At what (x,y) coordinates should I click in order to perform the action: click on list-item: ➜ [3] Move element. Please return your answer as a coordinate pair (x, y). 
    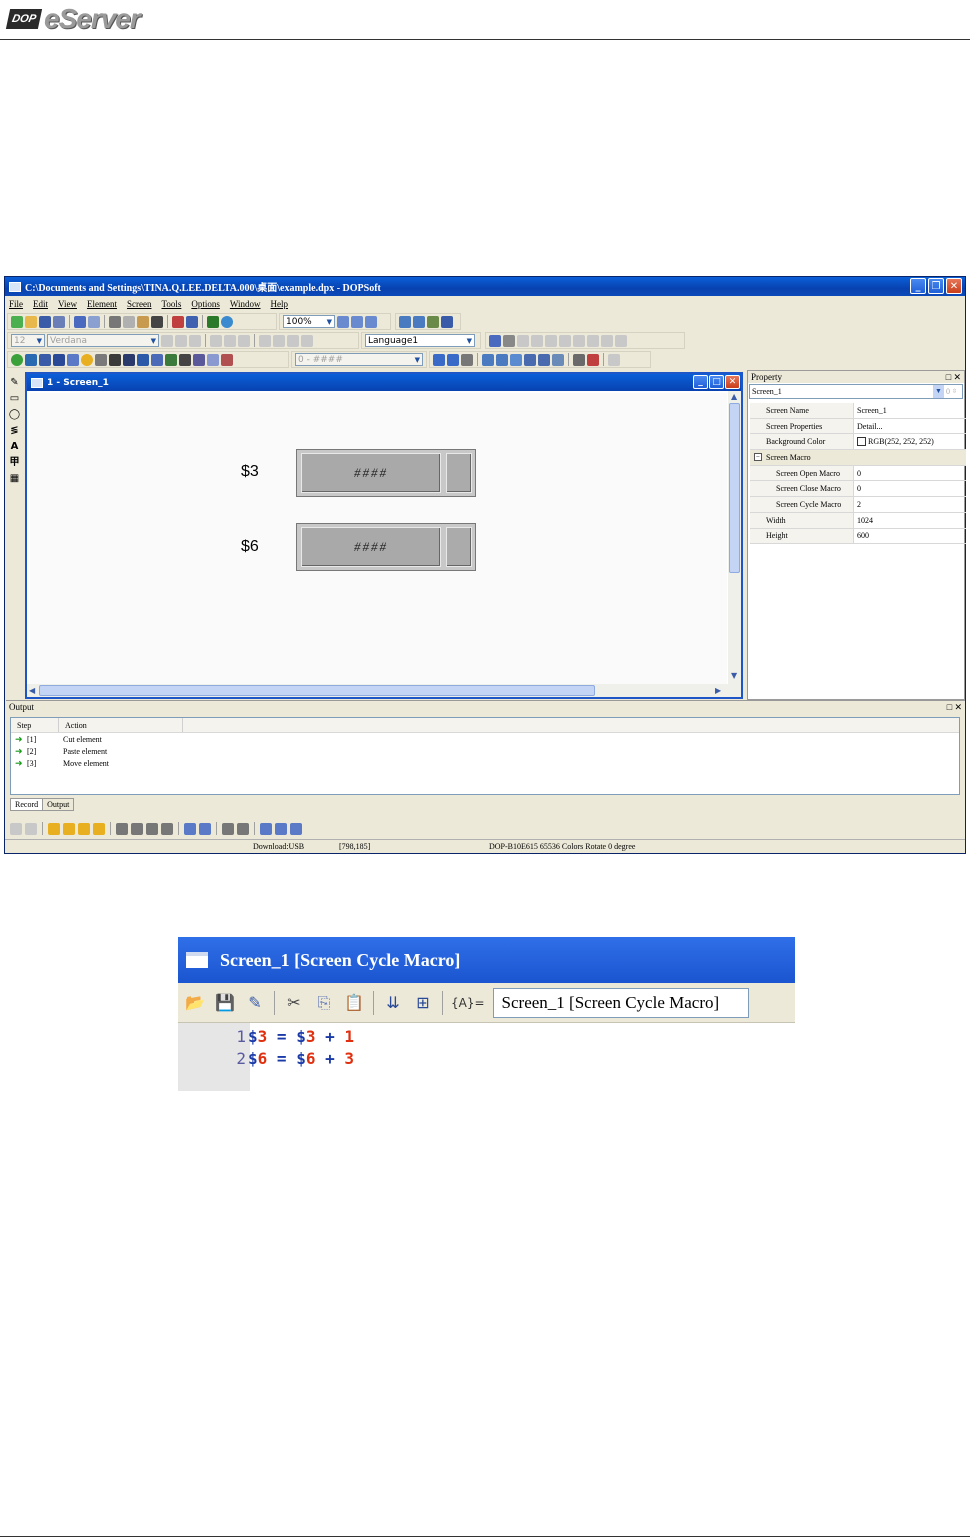
    Looking at the image, I should click on (485, 763).